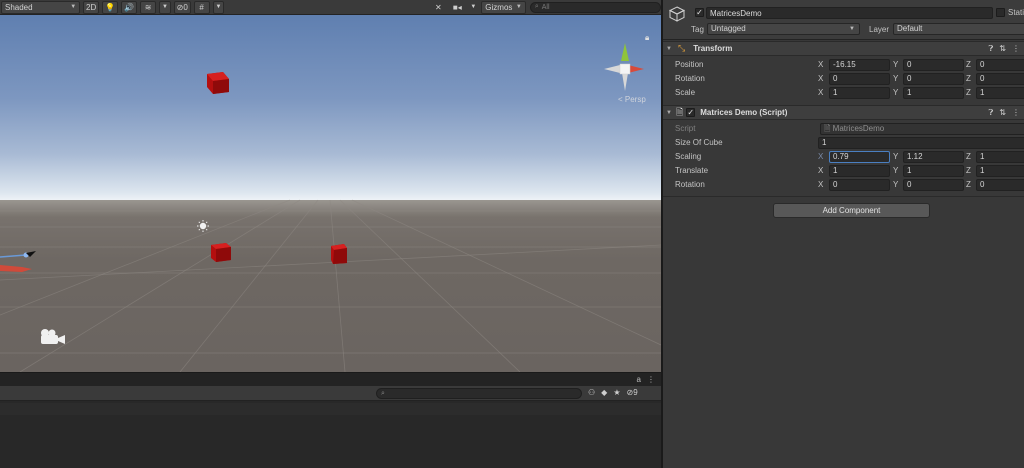  I want to click on scene-visibility-button: ⊘ 0, so click(182, 7).